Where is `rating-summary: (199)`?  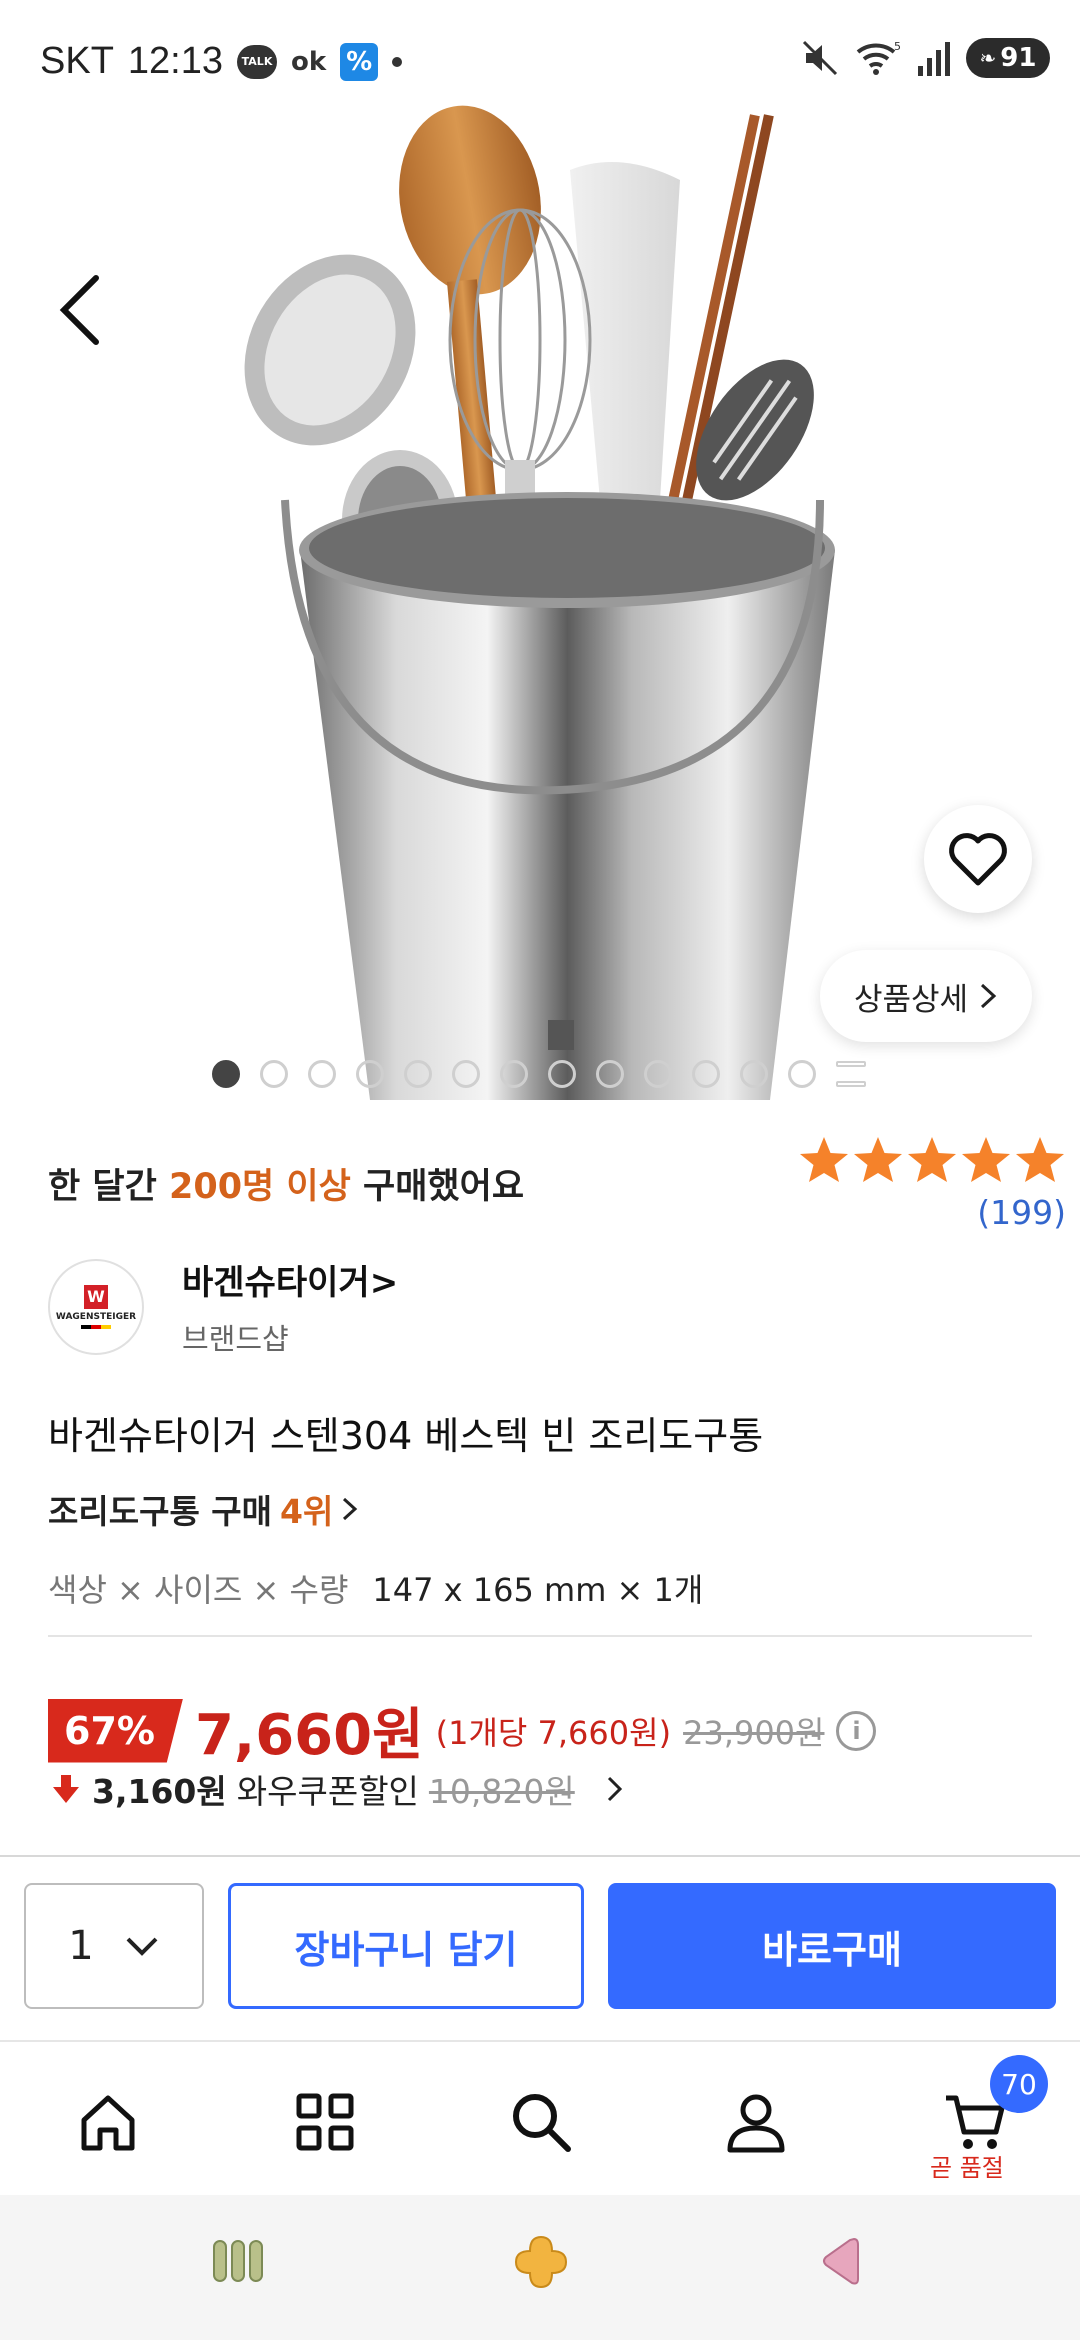
rating-summary: (199) is located at coordinates (932, 1183).